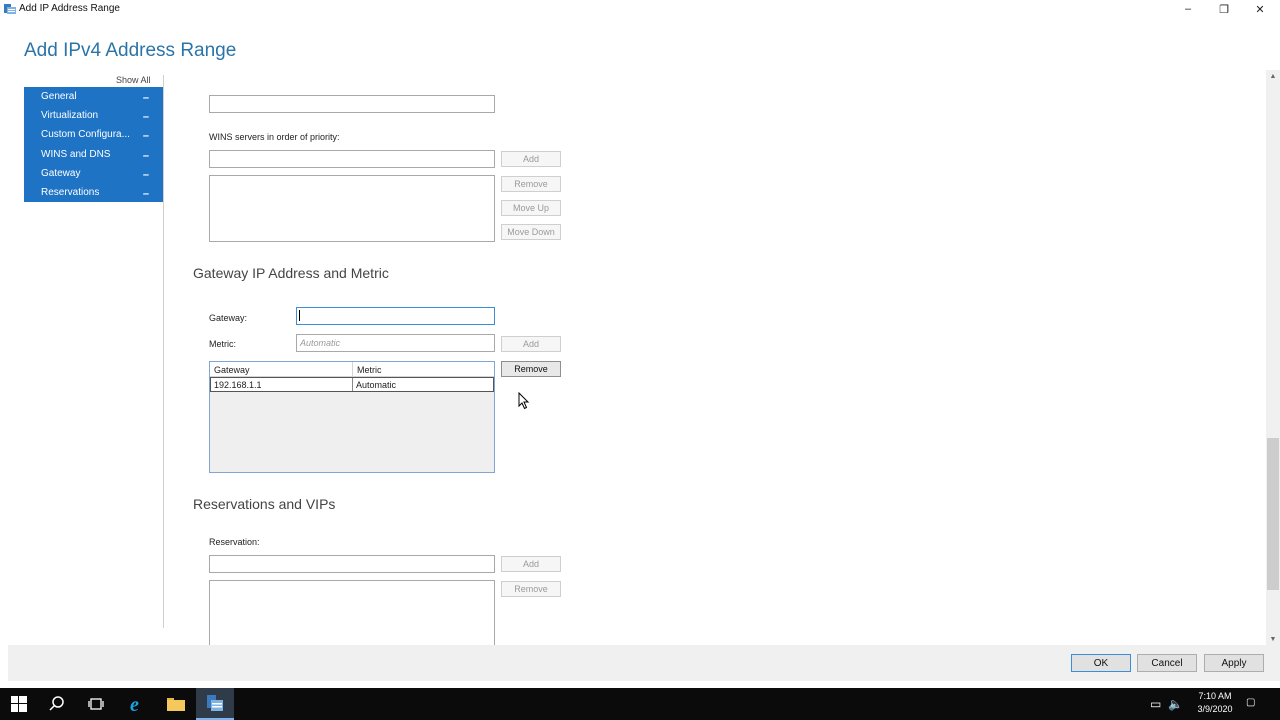  I want to click on nav-item-label: Reservations, so click(70, 193).